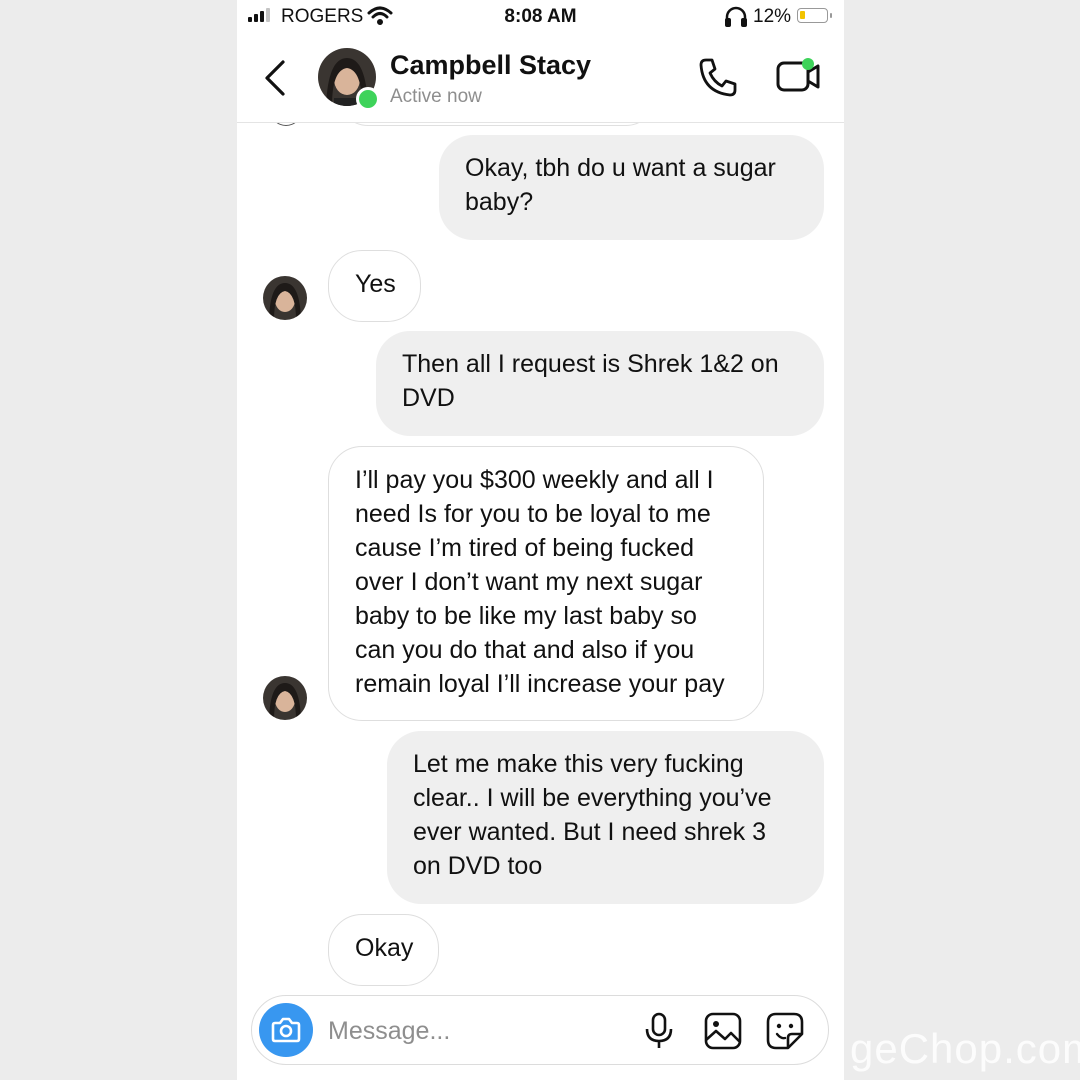 The image size is (1080, 1080). I want to click on online-status-dot, so click(368, 99).